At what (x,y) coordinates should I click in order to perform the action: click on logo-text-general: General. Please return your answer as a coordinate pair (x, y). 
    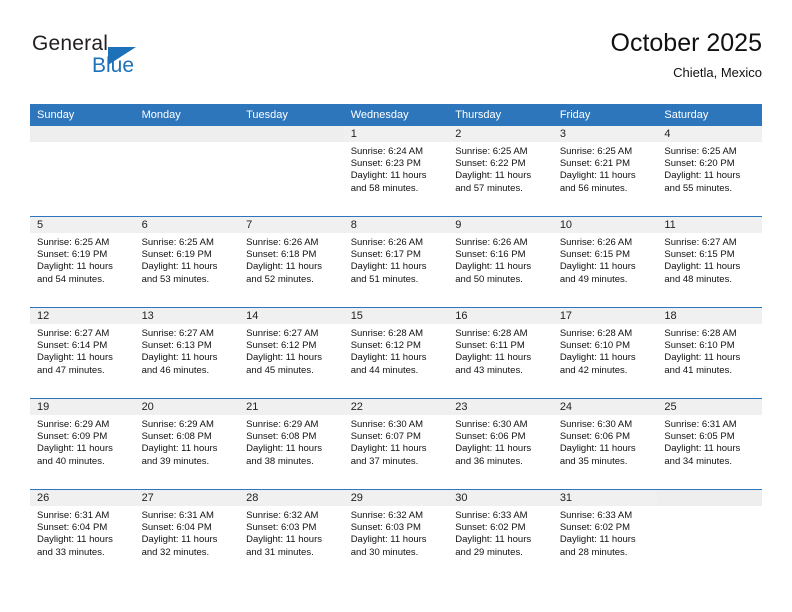
    Looking at the image, I should click on (70, 43).